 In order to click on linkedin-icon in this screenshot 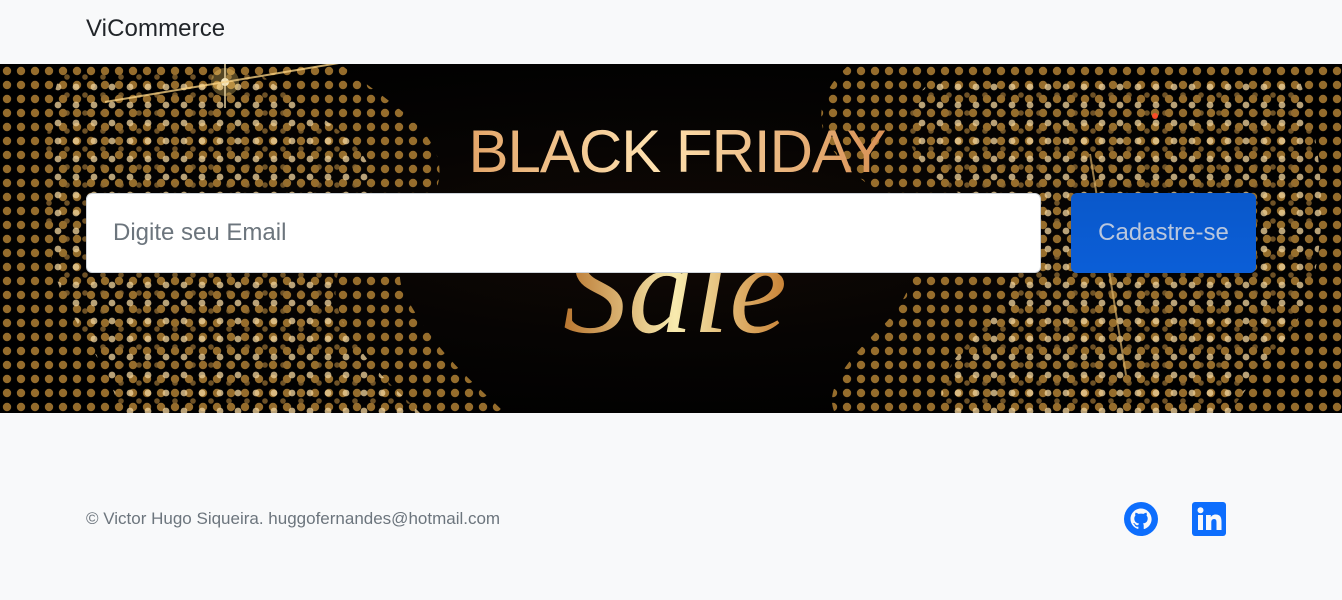, I will do `click(1209, 519)`.